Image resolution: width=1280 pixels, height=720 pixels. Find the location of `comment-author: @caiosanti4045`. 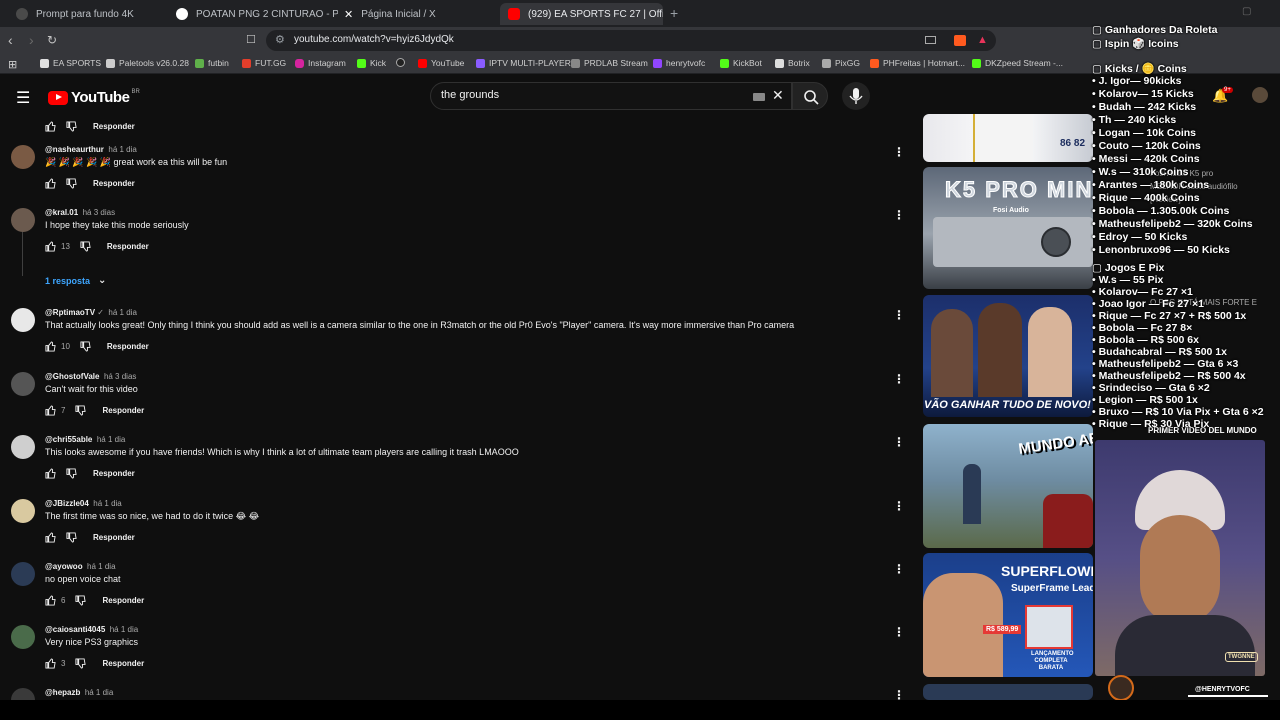

comment-author: @caiosanti4045 is located at coordinates (75, 629).